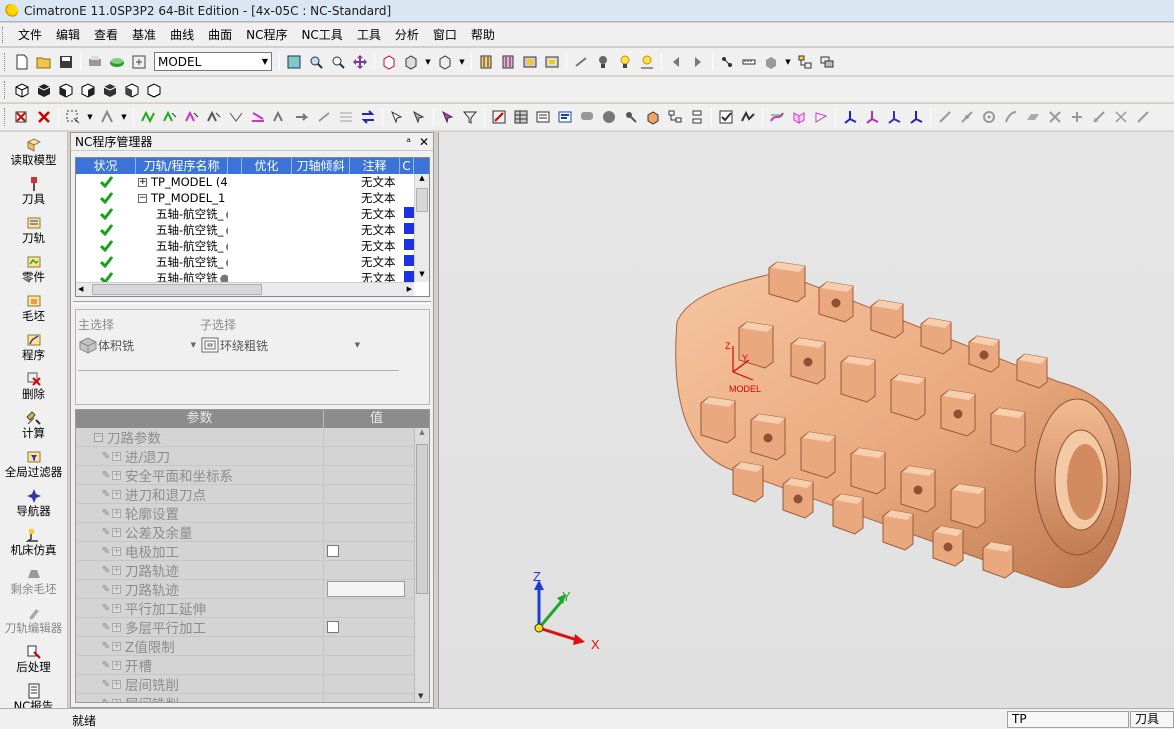  Describe the element at coordinates (44, 117) in the screenshot. I see `delete-x-icon` at that location.